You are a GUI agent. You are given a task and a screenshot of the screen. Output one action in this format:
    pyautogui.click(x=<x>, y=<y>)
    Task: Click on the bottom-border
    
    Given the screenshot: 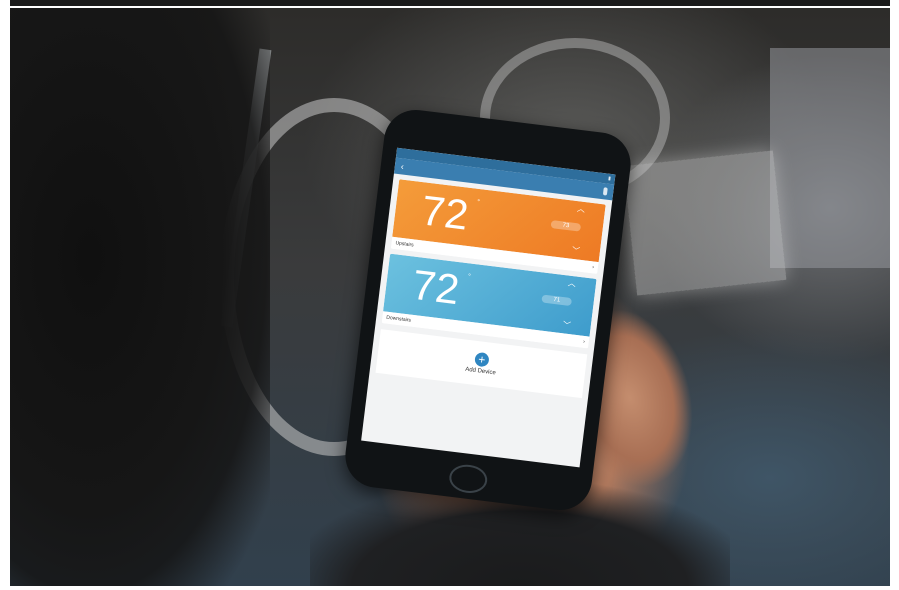 What is the action you would take?
    pyautogui.click(x=449, y=588)
    